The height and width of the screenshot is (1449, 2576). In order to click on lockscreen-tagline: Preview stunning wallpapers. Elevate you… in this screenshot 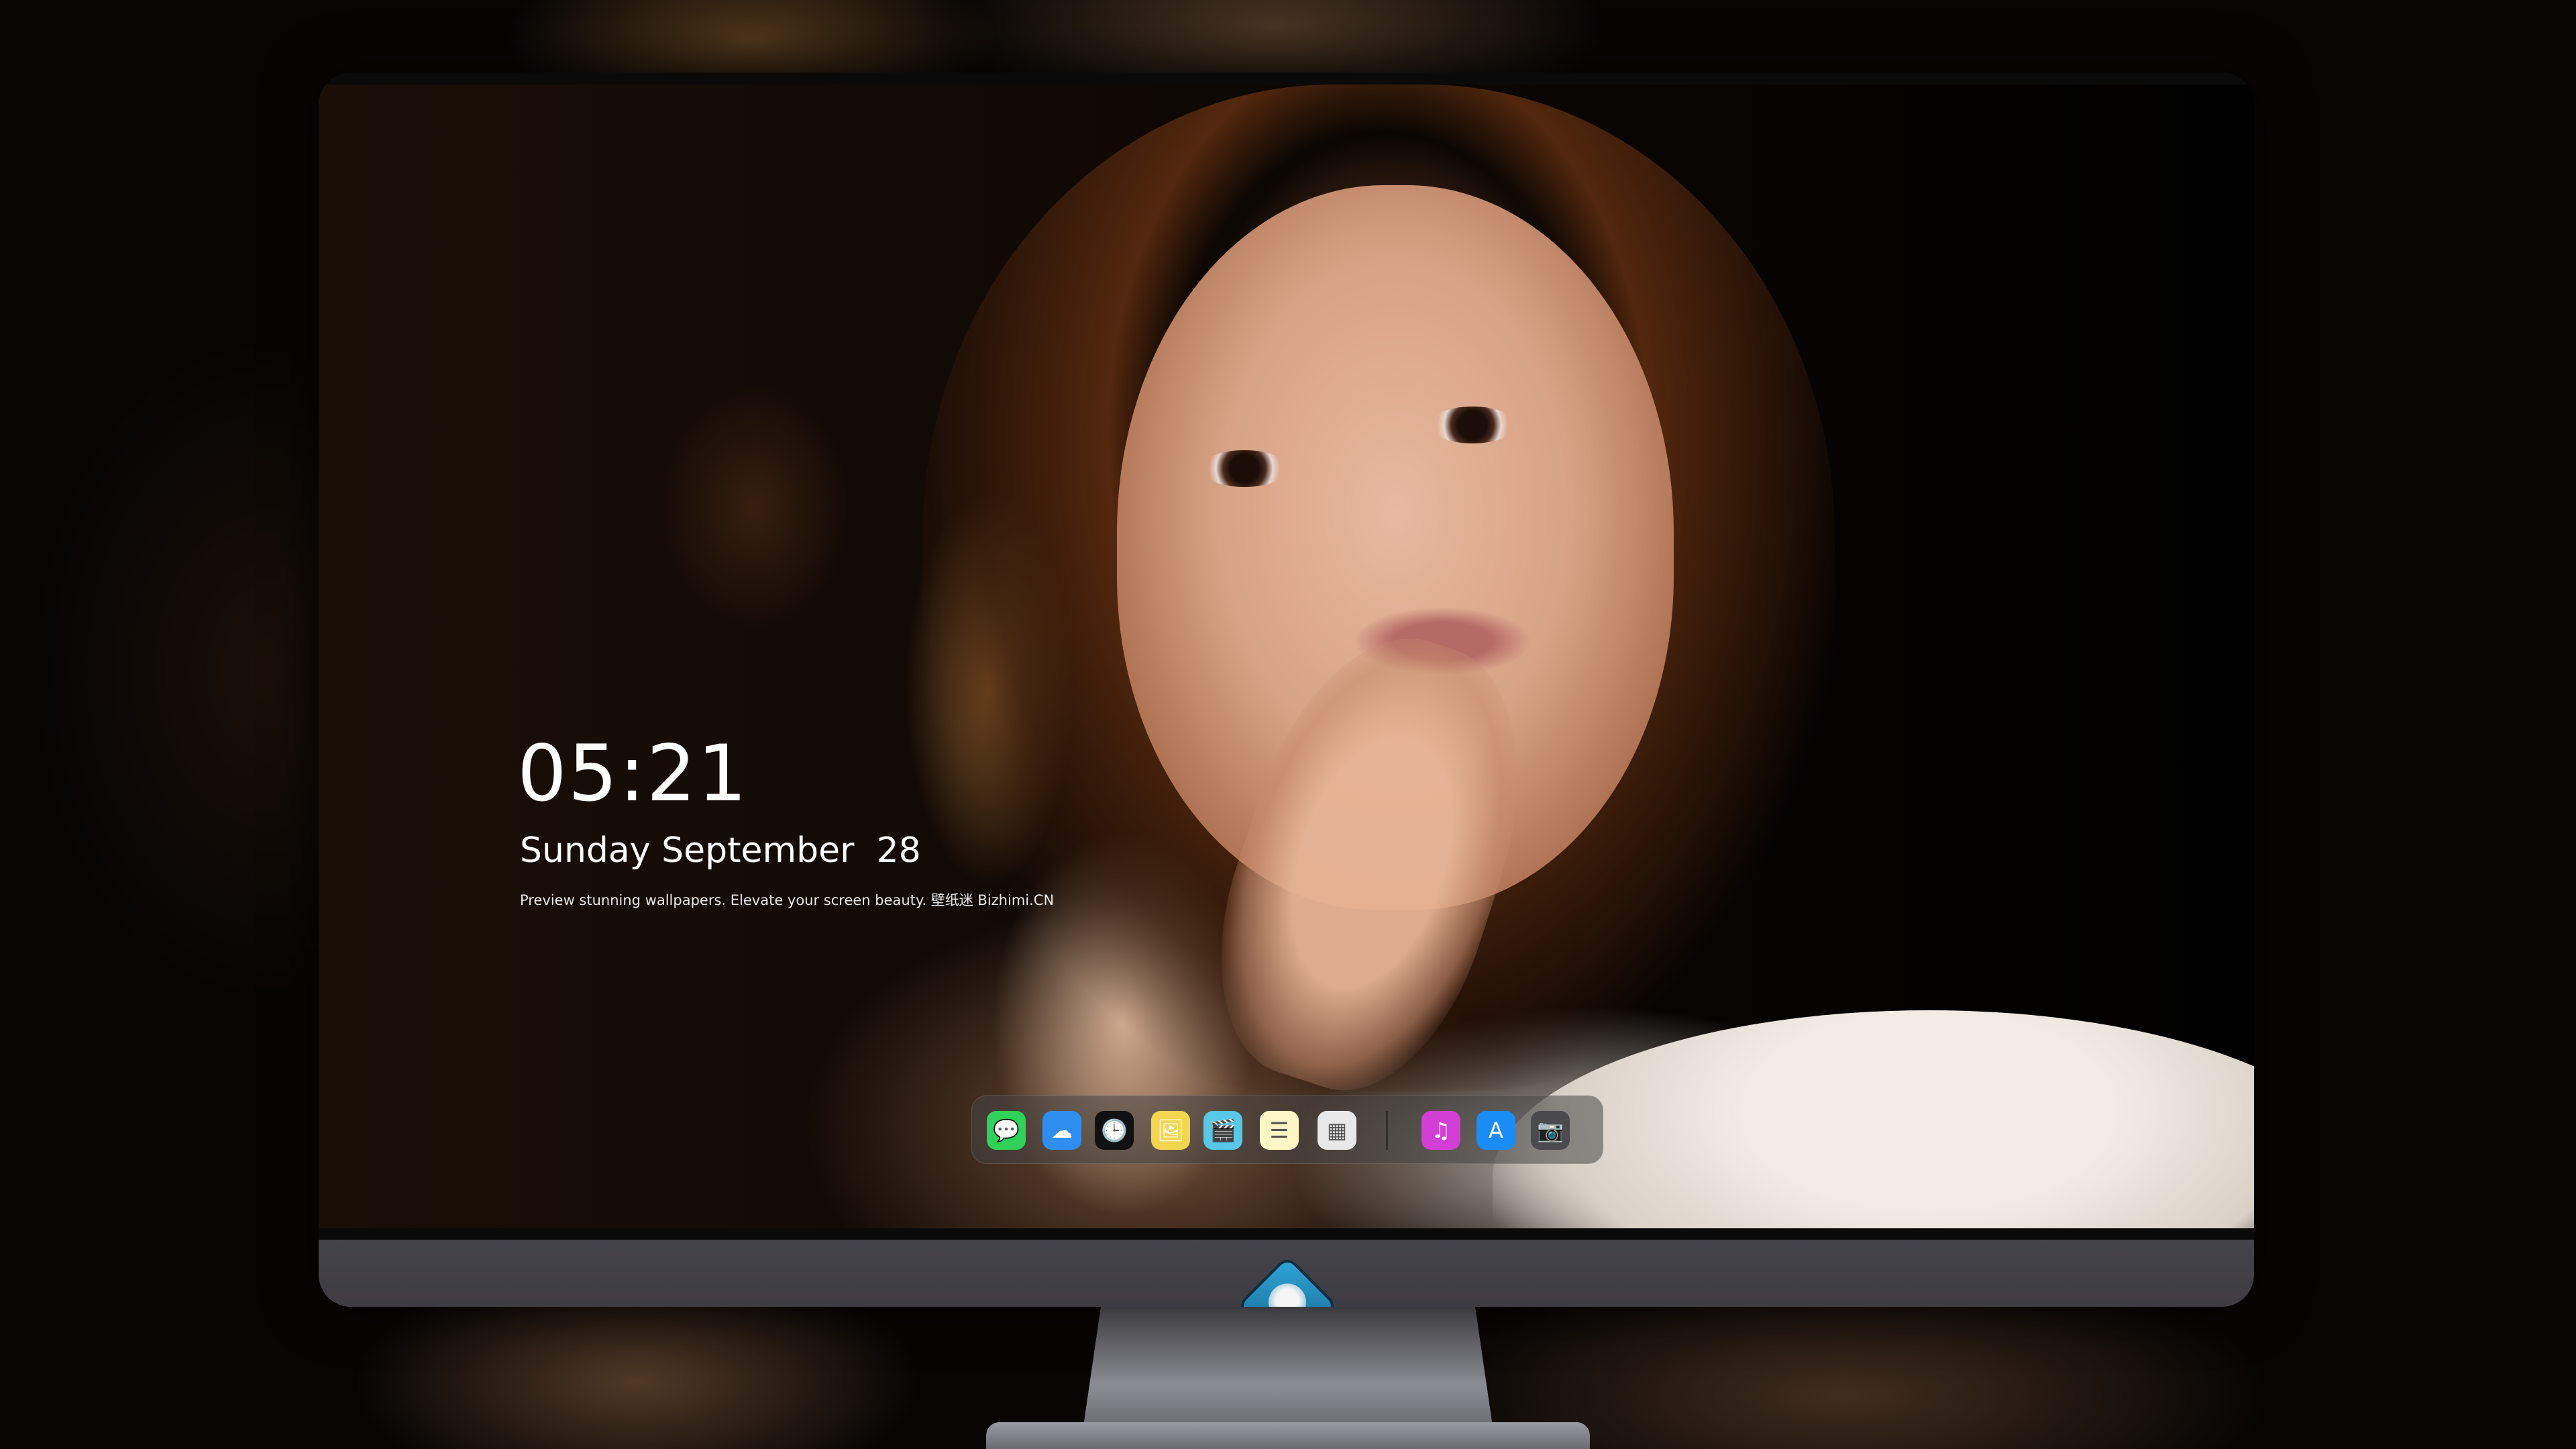, I will do `click(787, 900)`.